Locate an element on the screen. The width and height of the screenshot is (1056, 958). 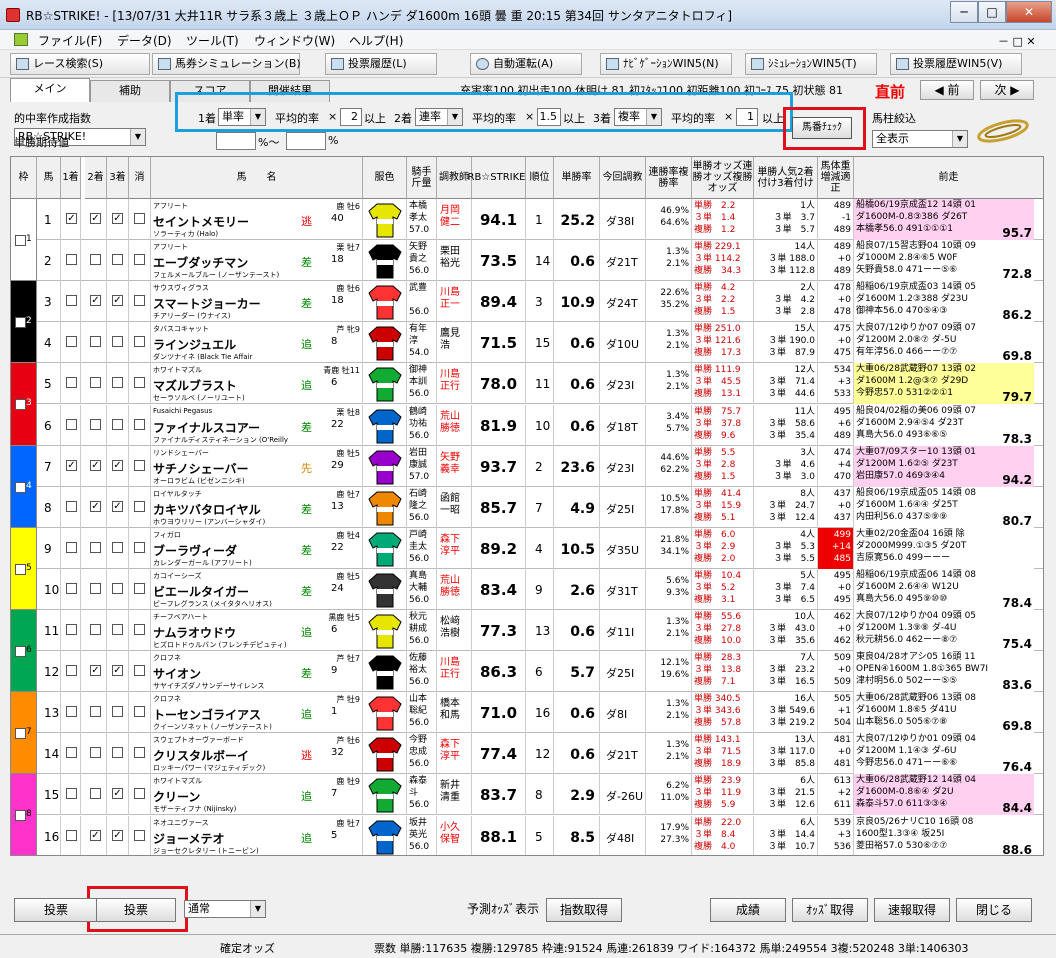
get-sokuho-button: 速報取得 is located at coordinates (912, 910).